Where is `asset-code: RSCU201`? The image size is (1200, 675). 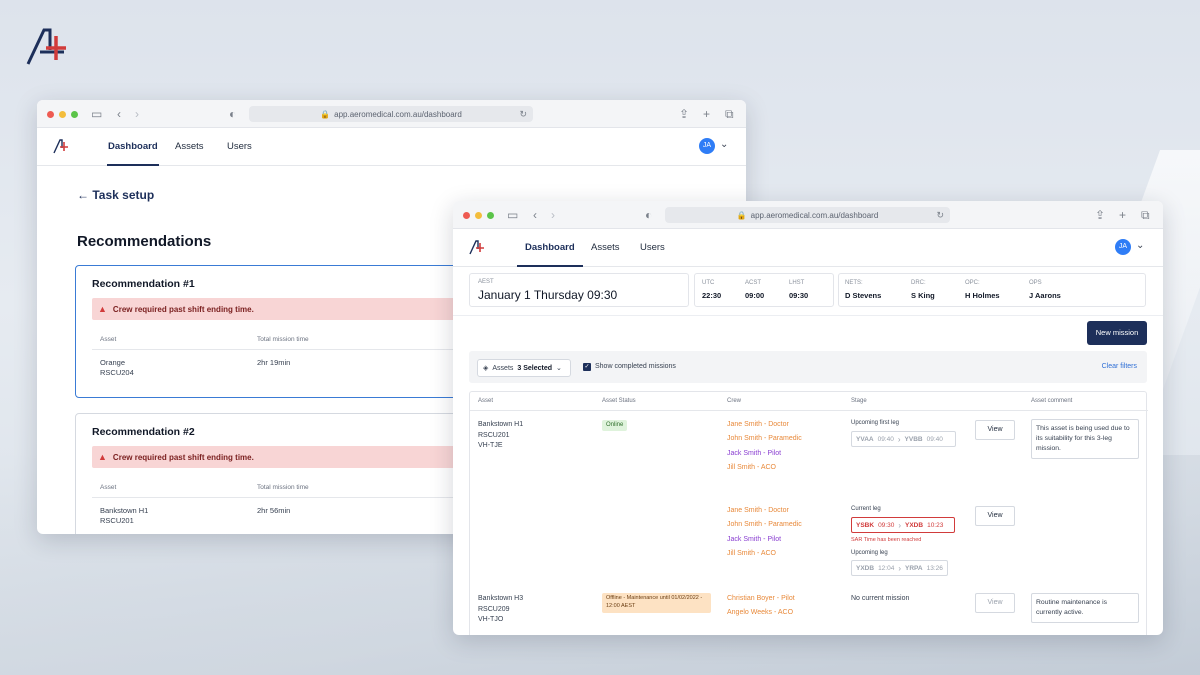
asset-code: RSCU201 is located at coordinates (117, 520).